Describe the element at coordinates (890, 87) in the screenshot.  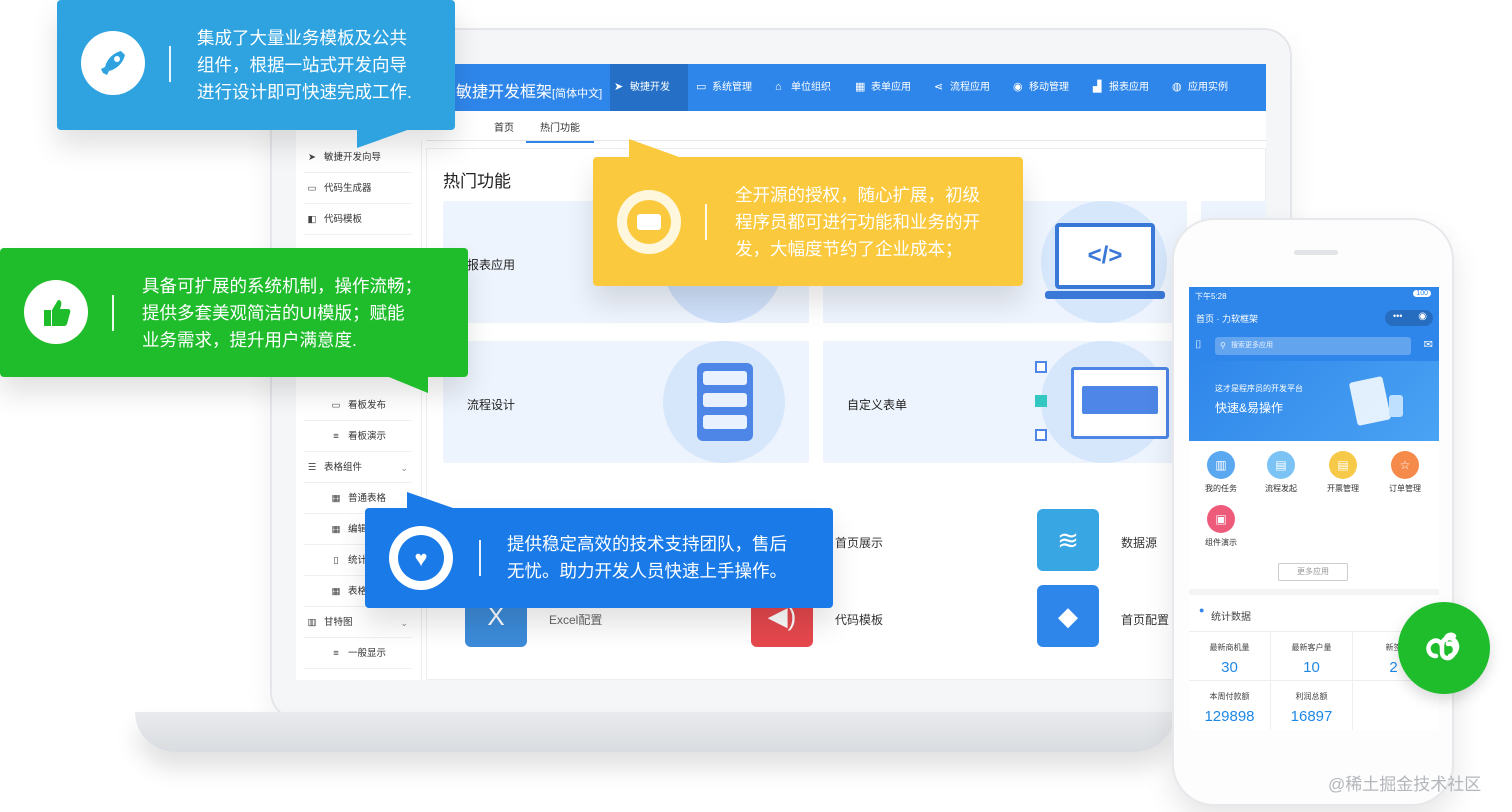
I see `nav-form-app: ▦ 表单应用` at that location.